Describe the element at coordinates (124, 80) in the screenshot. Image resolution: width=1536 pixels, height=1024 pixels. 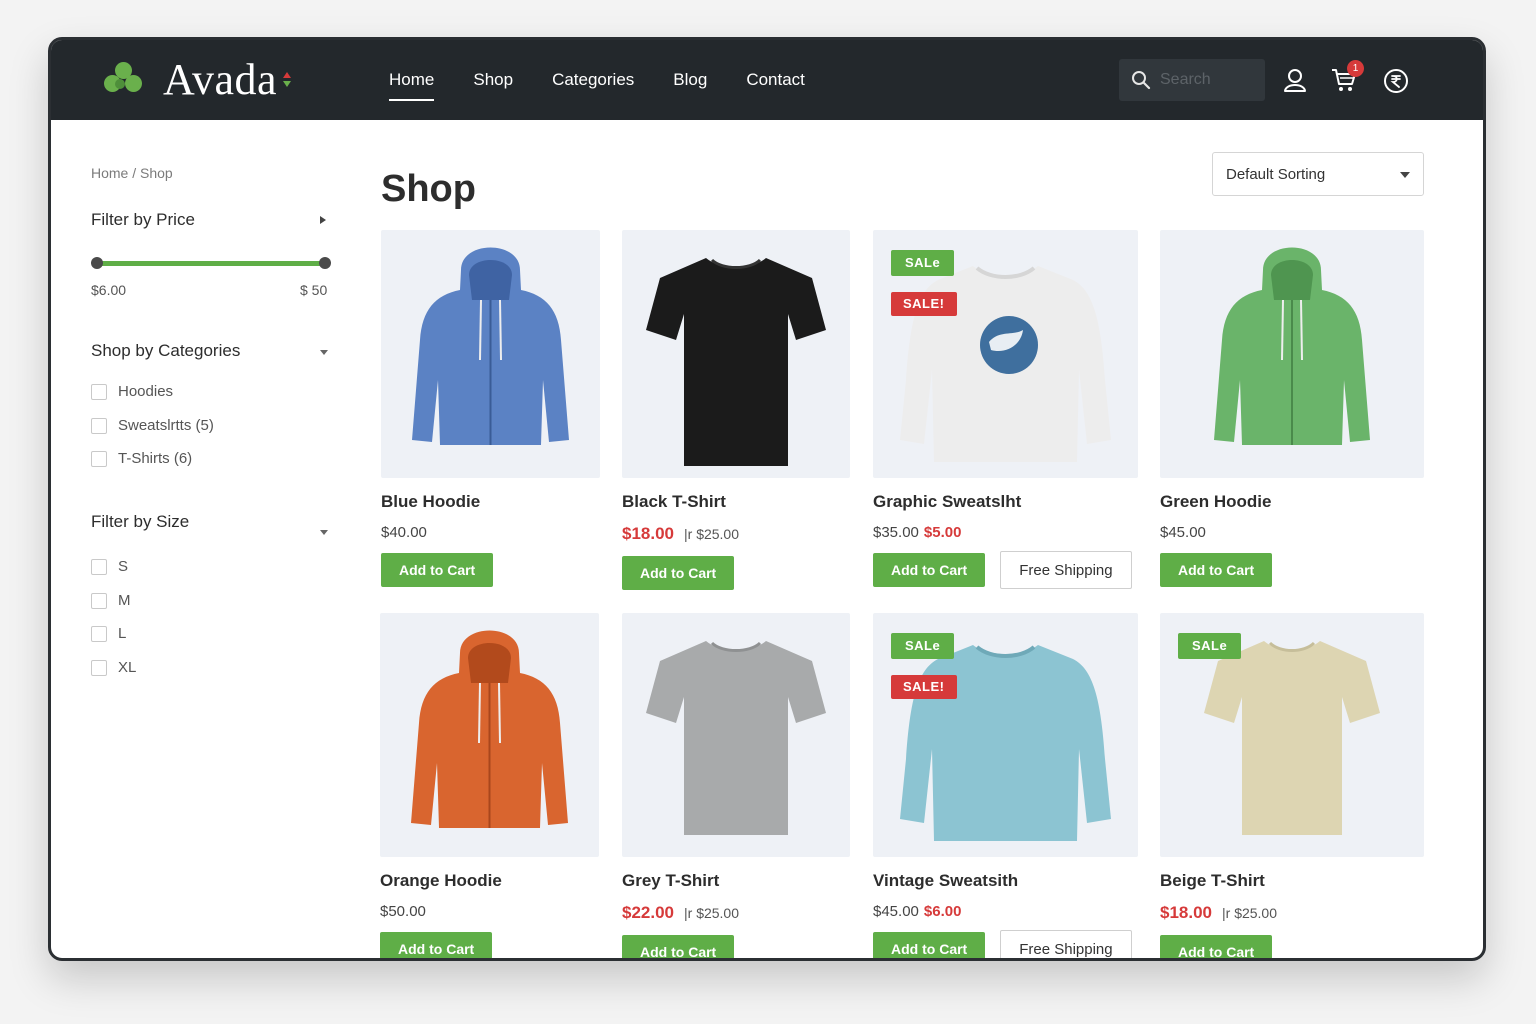
I see `logo-clover-icon` at that location.